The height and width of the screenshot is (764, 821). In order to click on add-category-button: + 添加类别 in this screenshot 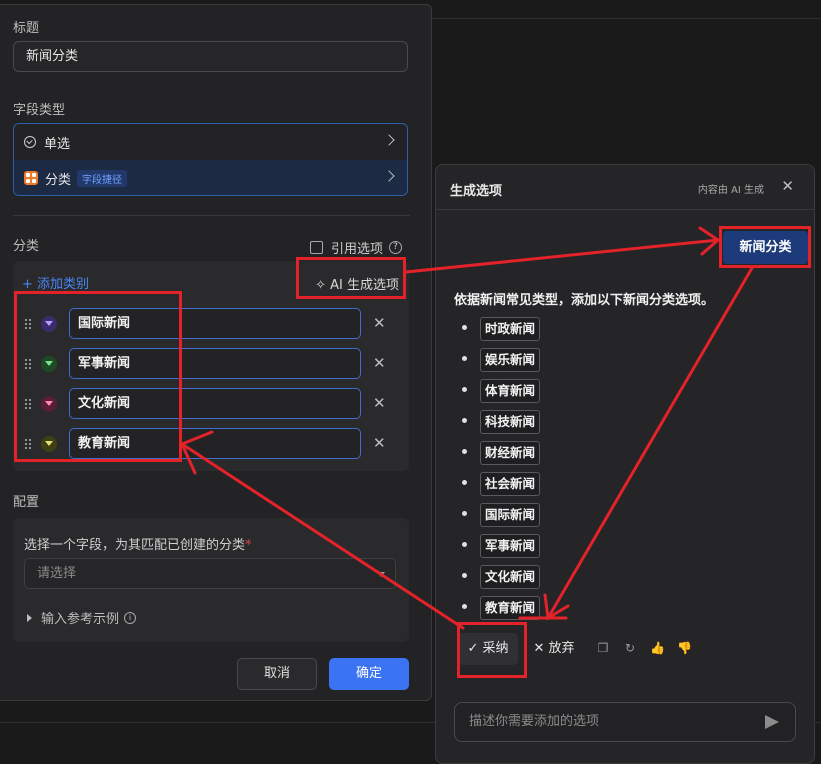, I will do `click(55, 282)`.